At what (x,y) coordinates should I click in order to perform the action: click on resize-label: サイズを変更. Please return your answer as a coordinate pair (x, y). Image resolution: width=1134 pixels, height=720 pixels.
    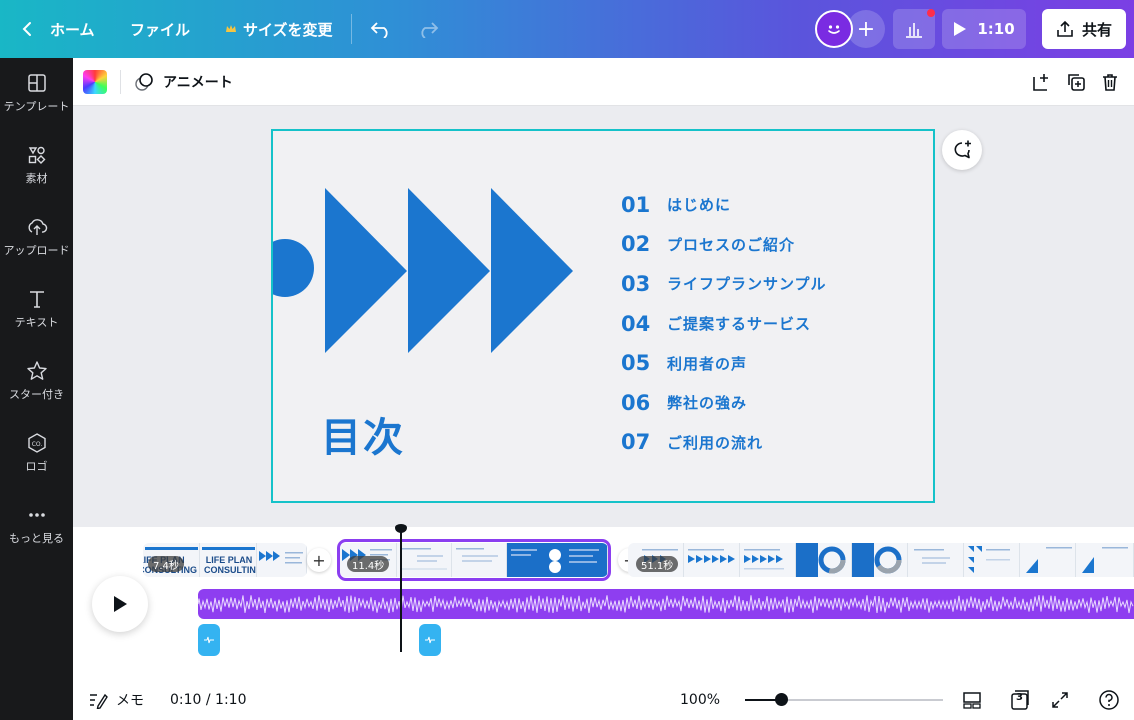
    Looking at the image, I should click on (288, 29).